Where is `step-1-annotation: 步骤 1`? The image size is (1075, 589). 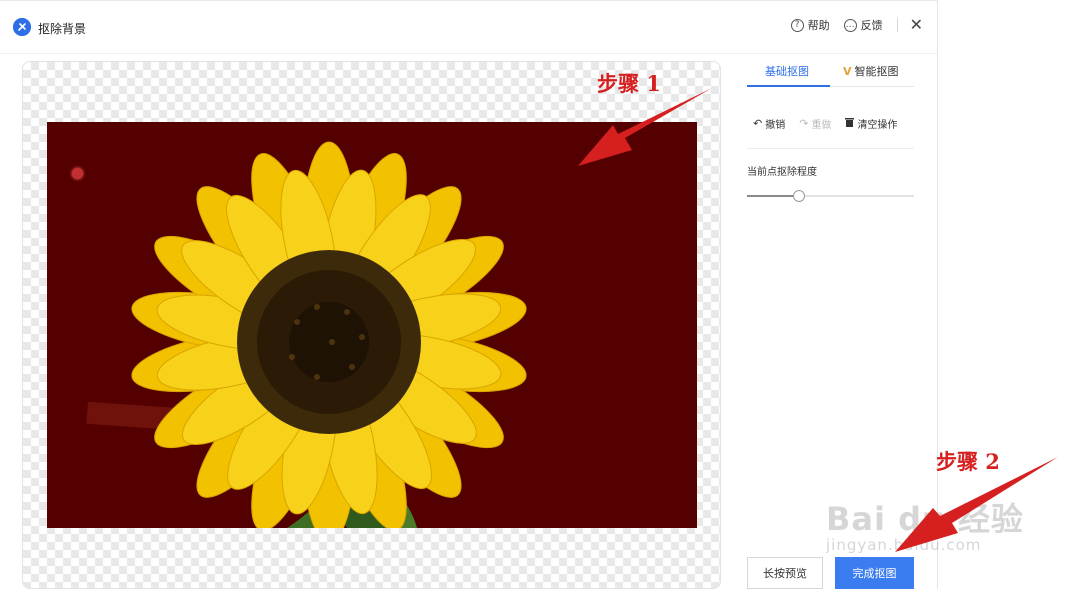 step-1-annotation: 步骤 1 is located at coordinates (629, 83).